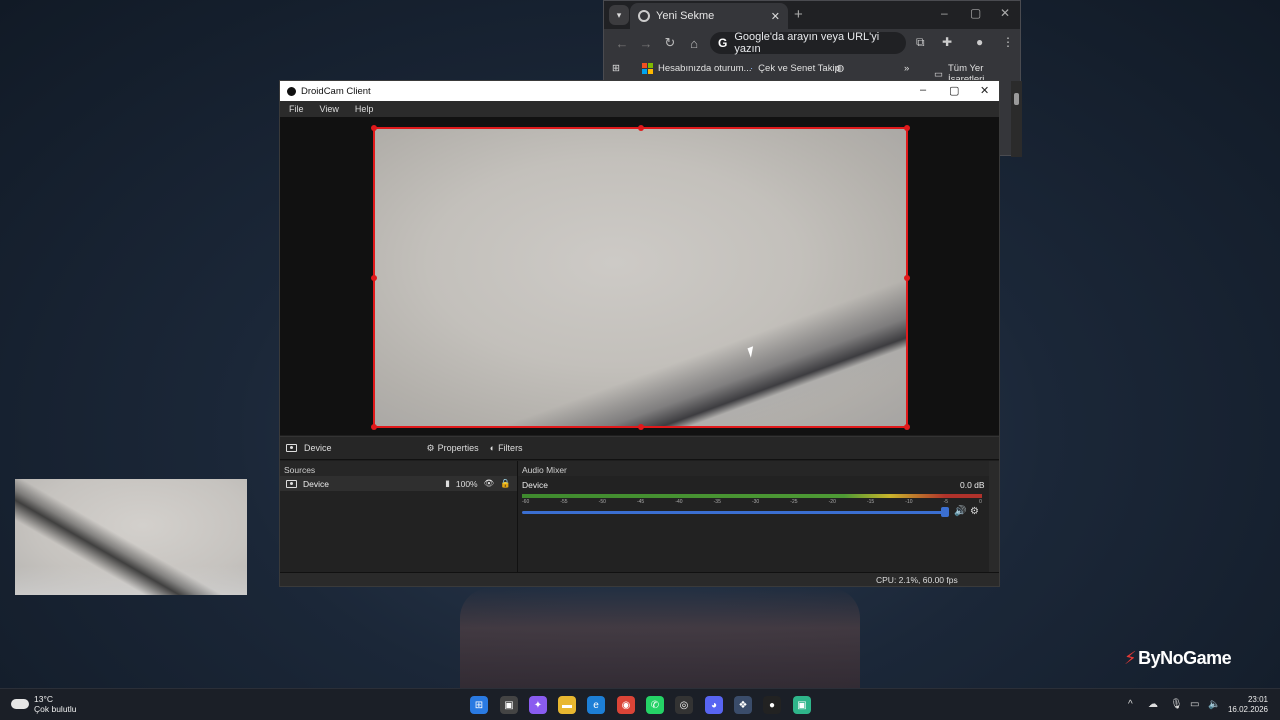 This screenshot has width=1280, height=720. Describe the element at coordinates (752, 352) in the screenshot. I see `mouse-cursor` at that location.